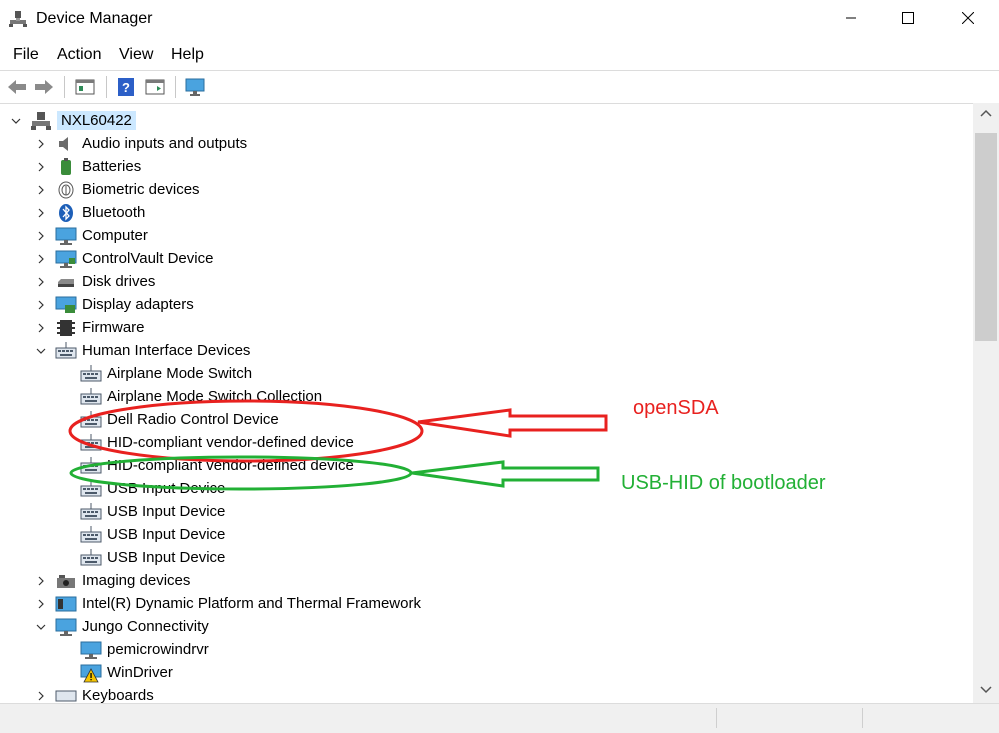 Image resolution: width=999 pixels, height=733 pixels. Describe the element at coordinates (166, 373) in the screenshot. I see `tree-device-item: Airplane Mode Switch` at that location.